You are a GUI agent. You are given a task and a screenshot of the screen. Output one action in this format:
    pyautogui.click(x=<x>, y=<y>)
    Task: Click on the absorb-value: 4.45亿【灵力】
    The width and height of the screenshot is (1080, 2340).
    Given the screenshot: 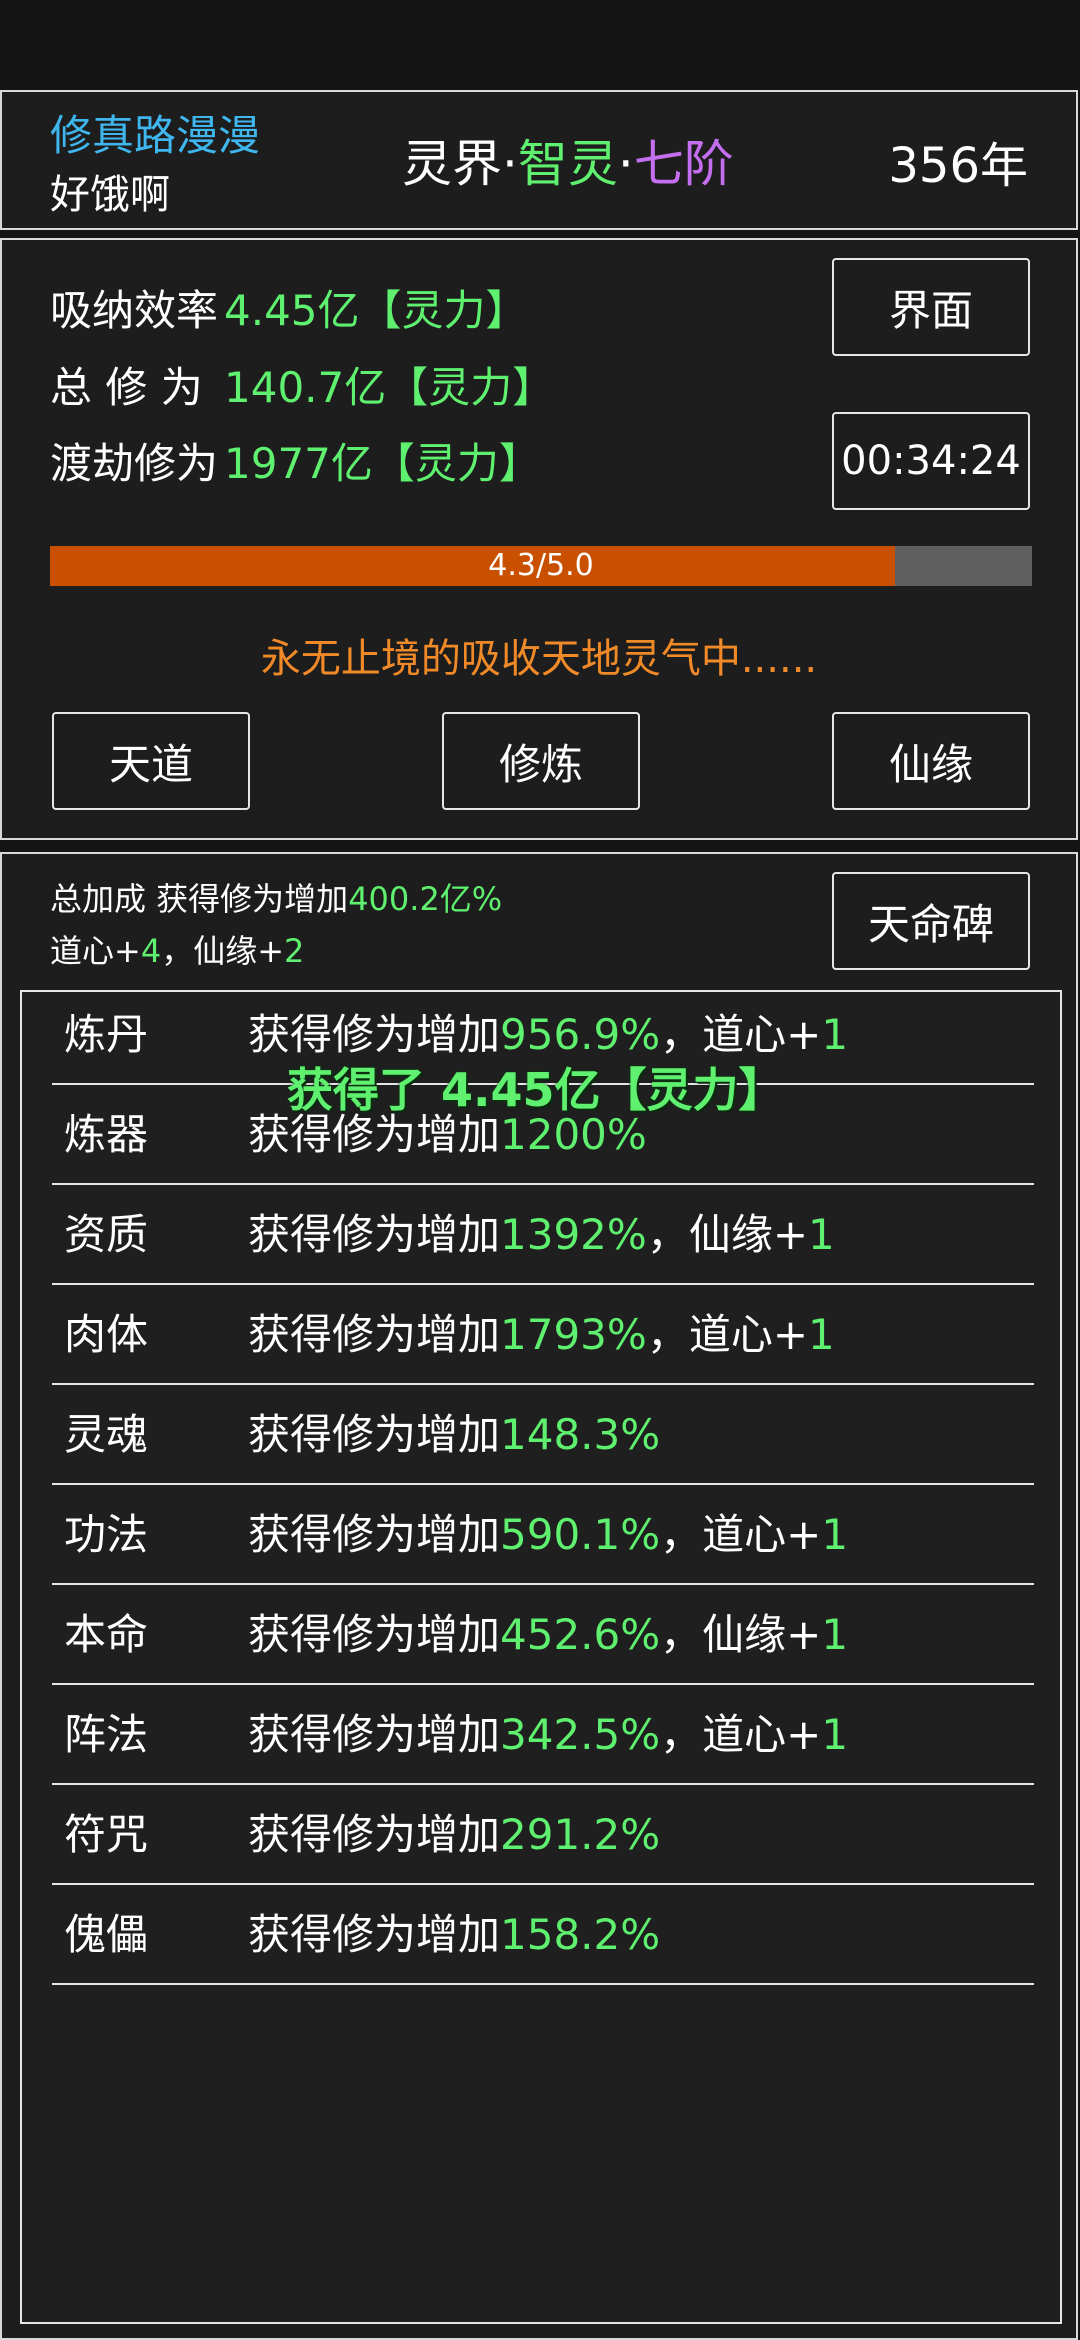 What is the action you would take?
    pyautogui.click(x=376, y=310)
    